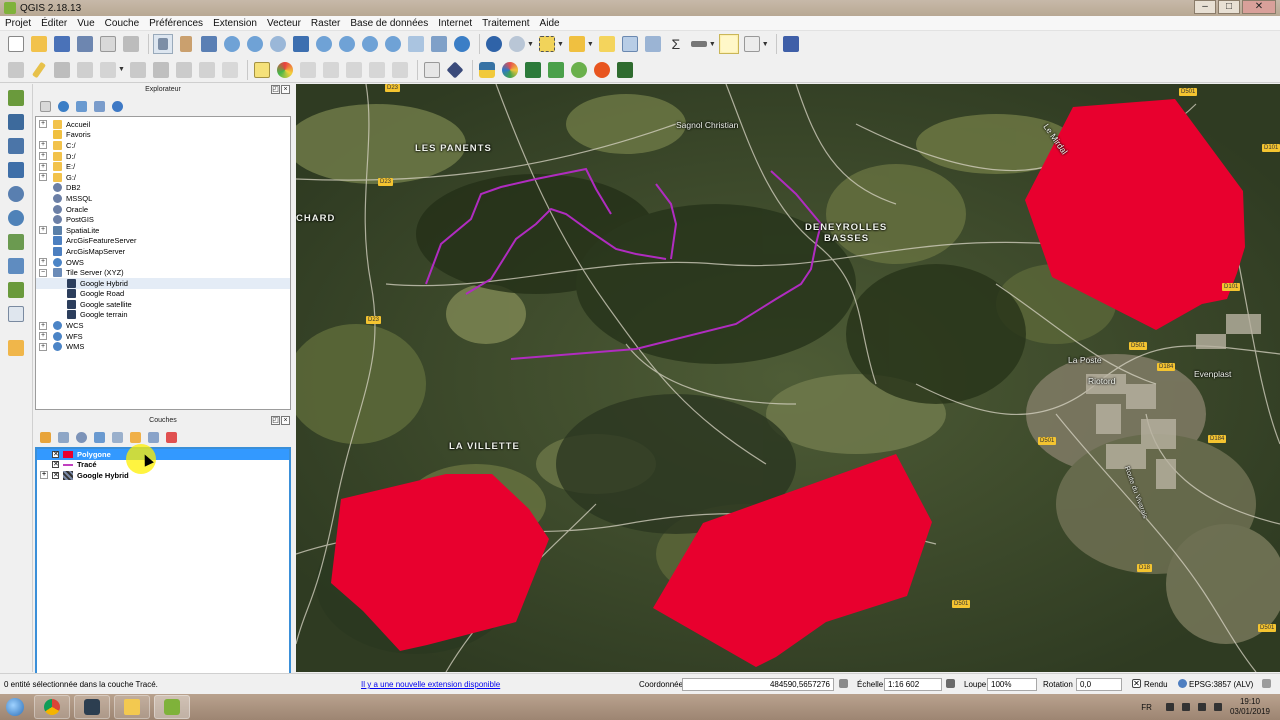  Describe the element at coordinates (232, 44) in the screenshot. I see `zoom-in-icon` at that location.